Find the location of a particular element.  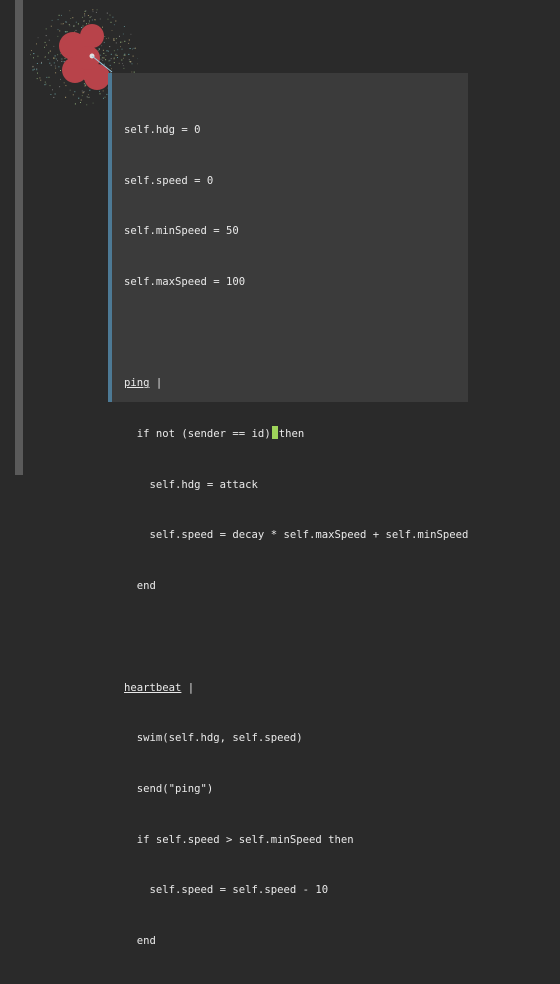

code-line: self.minSpeed = 50 is located at coordinates (296, 231).